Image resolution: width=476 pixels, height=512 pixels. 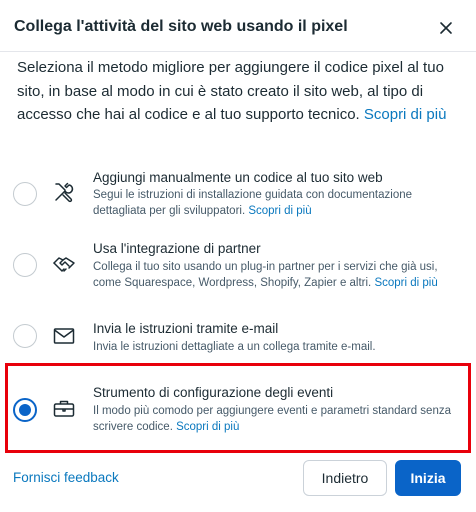 I want to click on briefcase-icon, so click(x=64, y=408).